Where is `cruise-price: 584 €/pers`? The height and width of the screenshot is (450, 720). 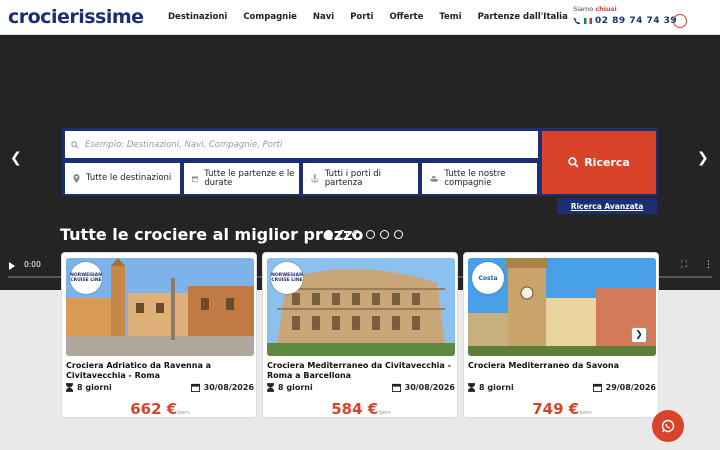
cruise-price: 584 €/pers is located at coordinates (361, 409).